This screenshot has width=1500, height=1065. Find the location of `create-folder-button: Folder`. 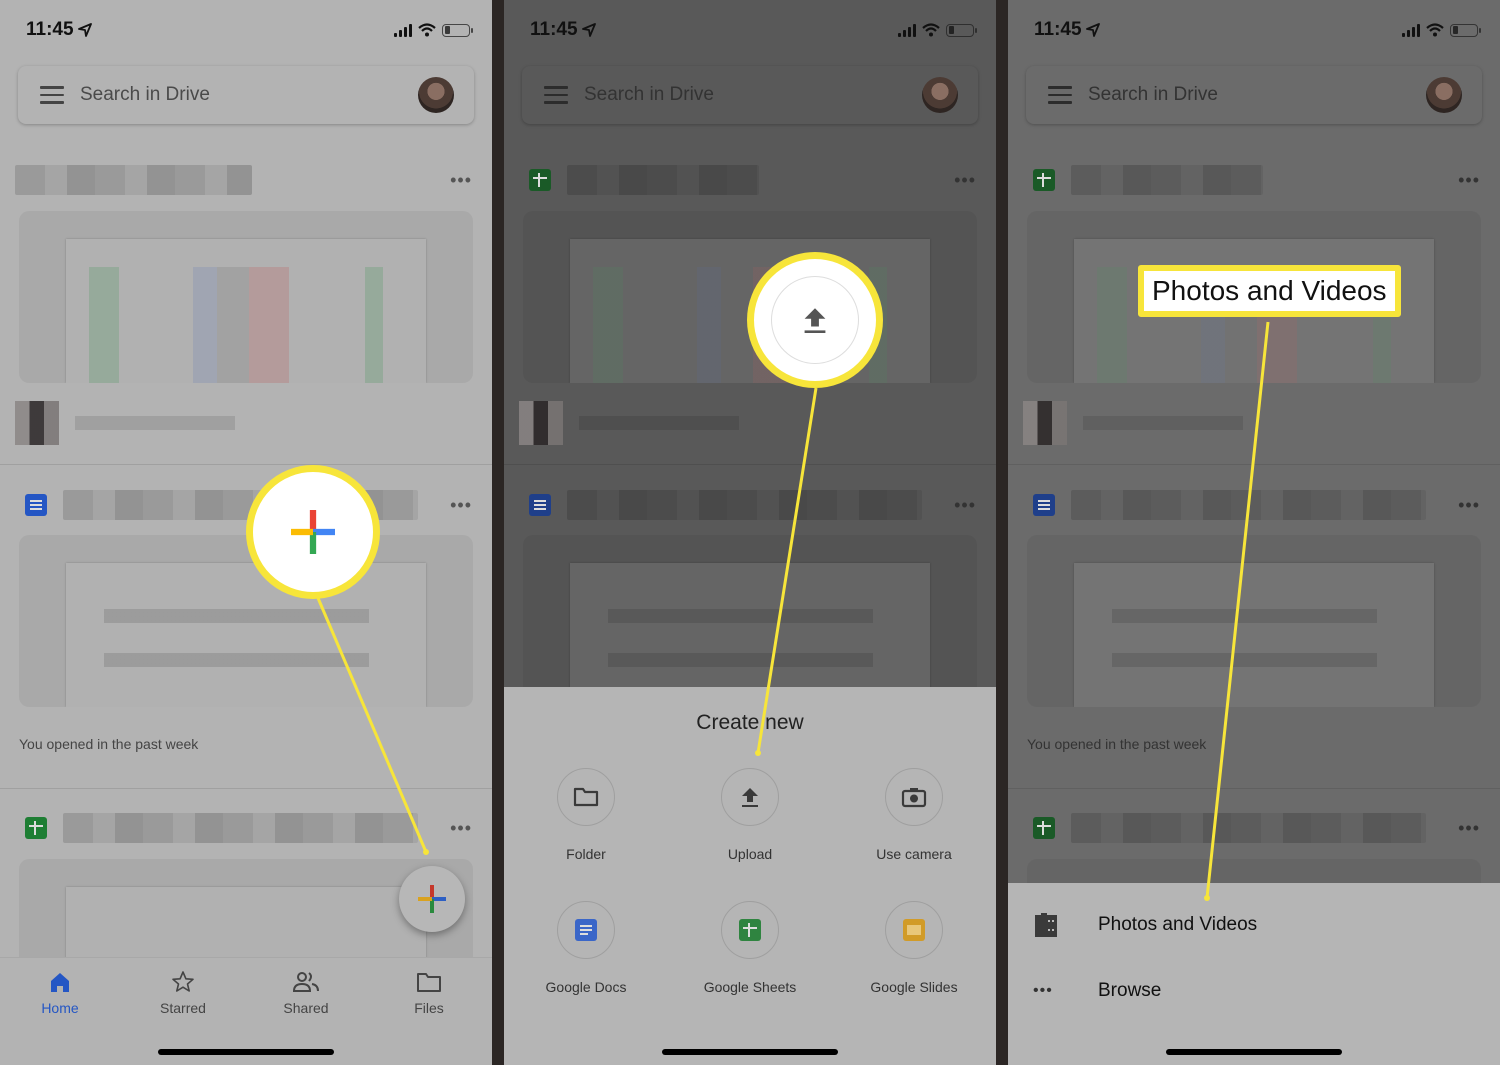

create-folder-button: Folder is located at coordinates (586, 815).